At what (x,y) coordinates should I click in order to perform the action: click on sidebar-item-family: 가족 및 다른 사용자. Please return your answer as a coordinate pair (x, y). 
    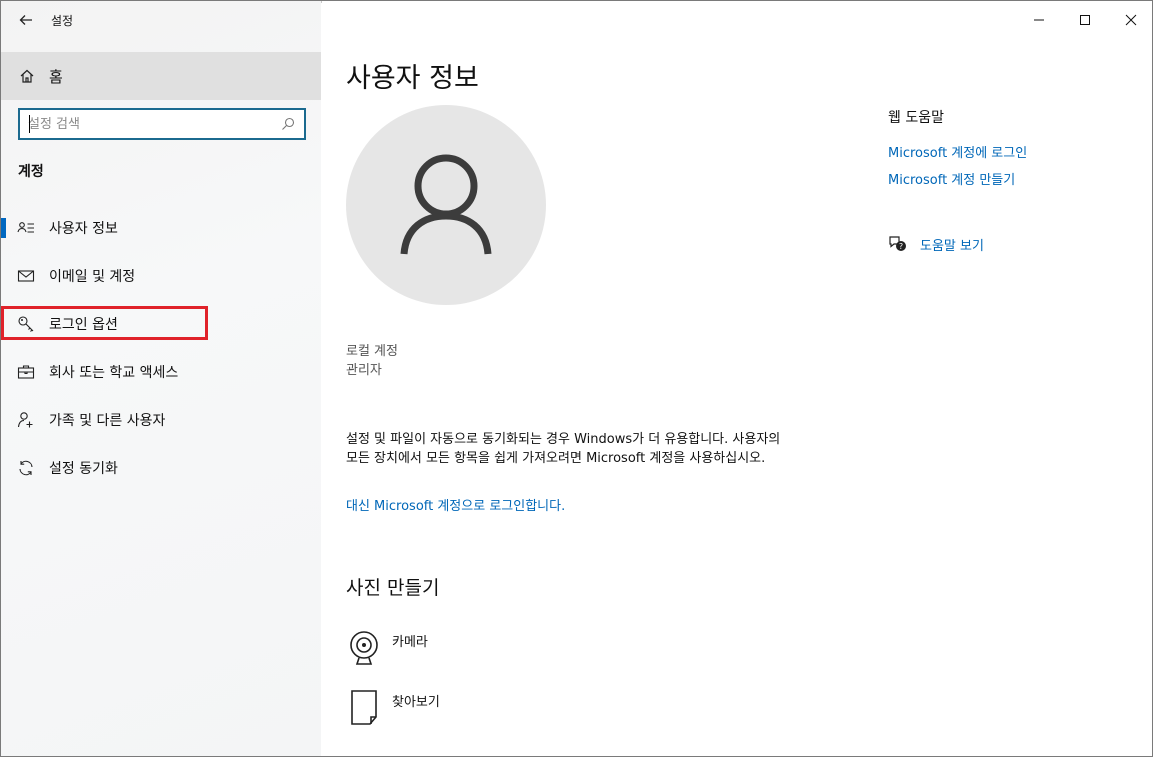
    Looking at the image, I should click on (161, 420).